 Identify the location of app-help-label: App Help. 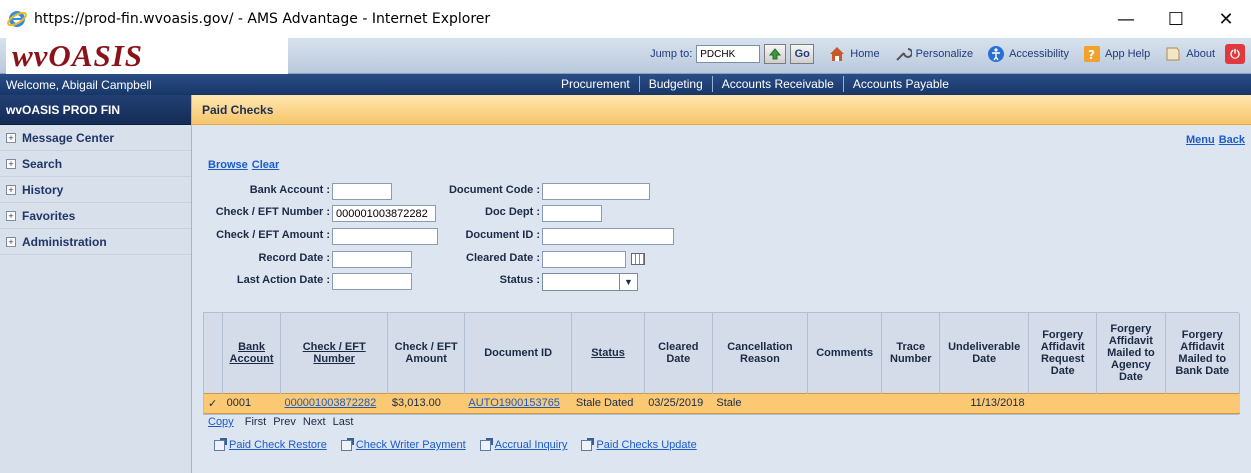
(1127, 54).